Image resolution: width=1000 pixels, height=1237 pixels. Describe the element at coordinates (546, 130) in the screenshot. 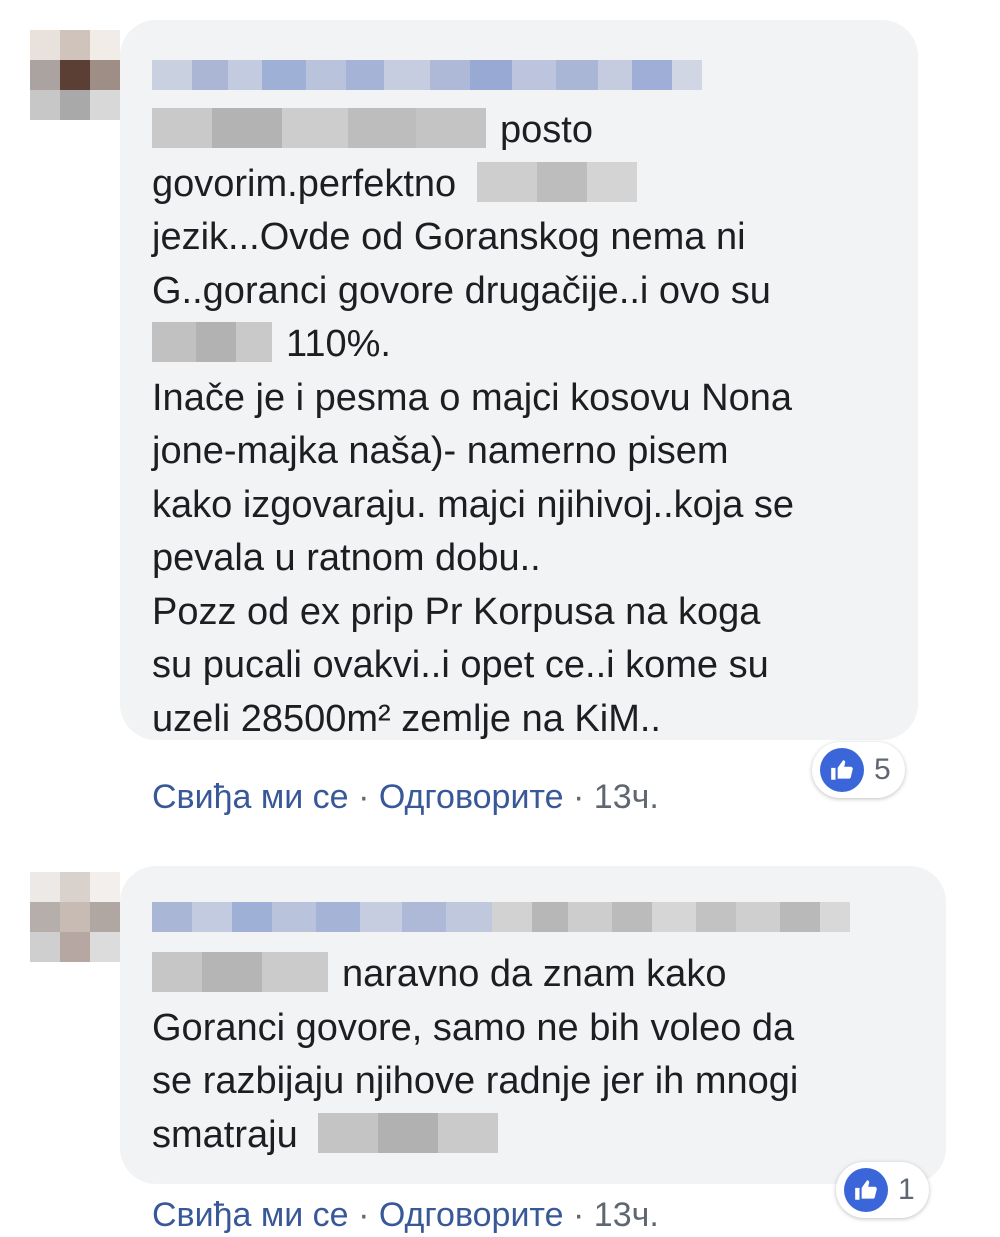

I see `comment-line-text: posto` at that location.